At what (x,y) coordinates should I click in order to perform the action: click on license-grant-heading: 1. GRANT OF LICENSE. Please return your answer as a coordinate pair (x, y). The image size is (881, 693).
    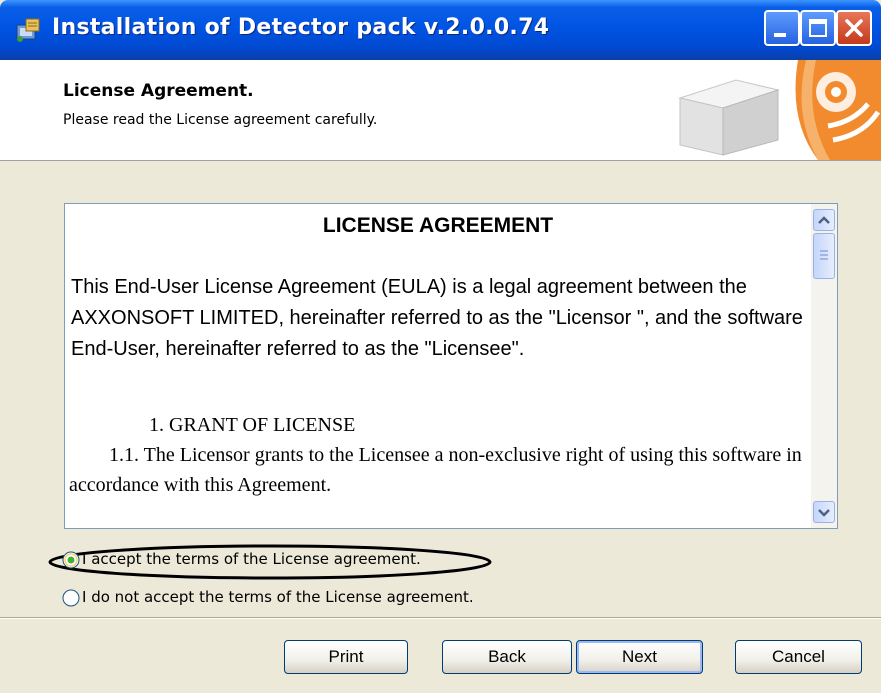
    Looking at the image, I should click on (252, 425).